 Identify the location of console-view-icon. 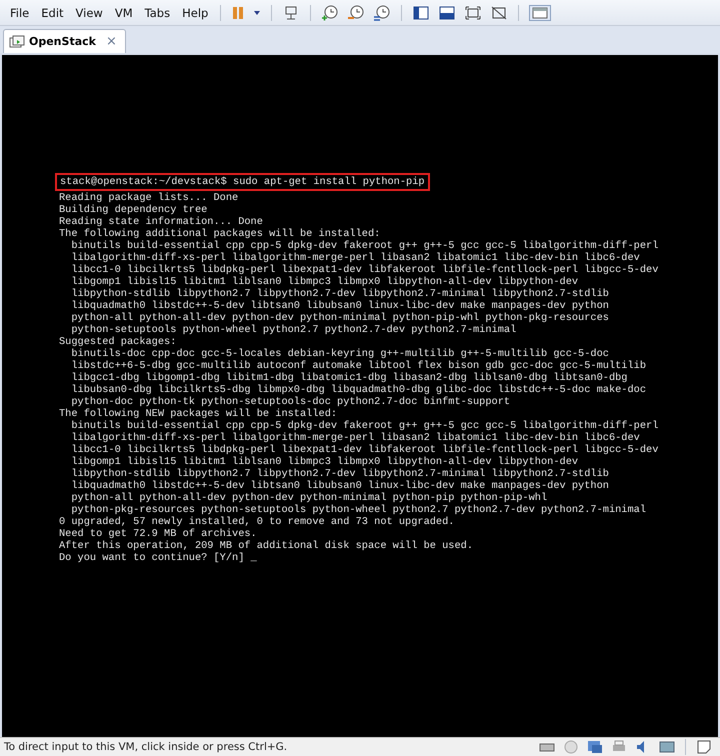
(540, 12).